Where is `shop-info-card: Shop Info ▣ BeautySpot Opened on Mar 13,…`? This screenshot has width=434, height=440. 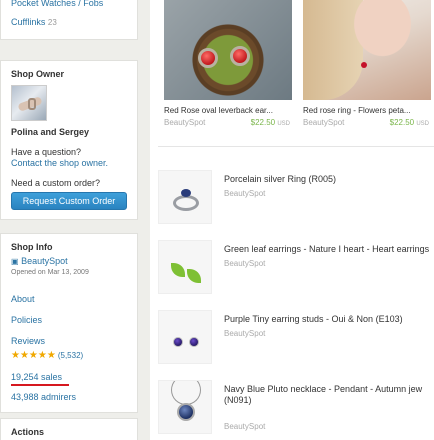 shop-info-card: Shop Info ▣ BeautySpot Opened on Mar 13,… is located at coordinates (69, 323).